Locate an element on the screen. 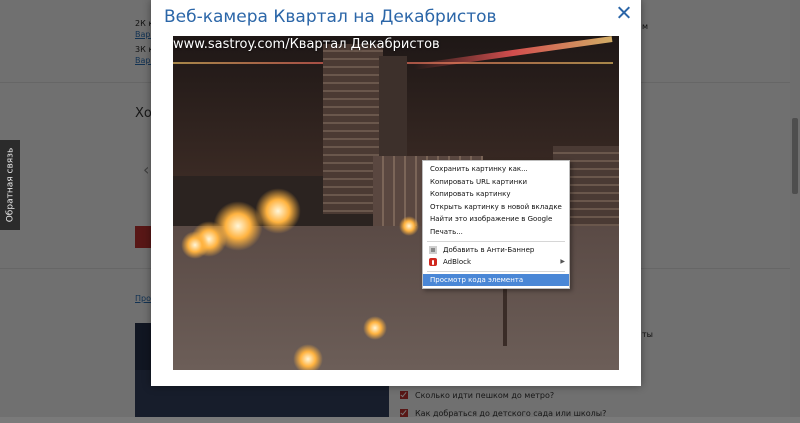 Image resolution: width=800 pixels, height=423 pixels. context-menu-item: AdBlock ▶ is located at coordinates (496, 262).